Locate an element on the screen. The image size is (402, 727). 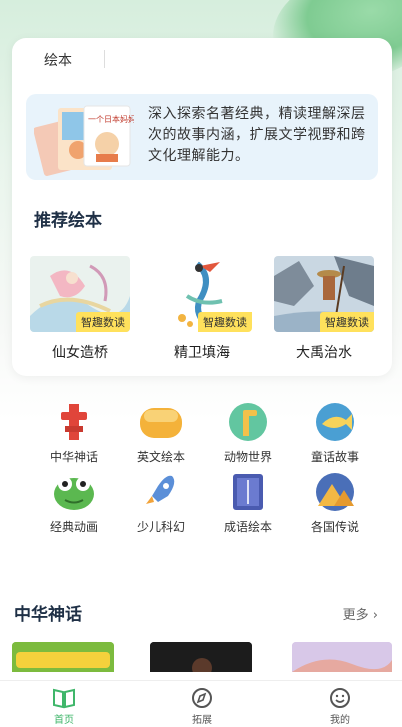
fish-icon is located at coordinates (335, 422).